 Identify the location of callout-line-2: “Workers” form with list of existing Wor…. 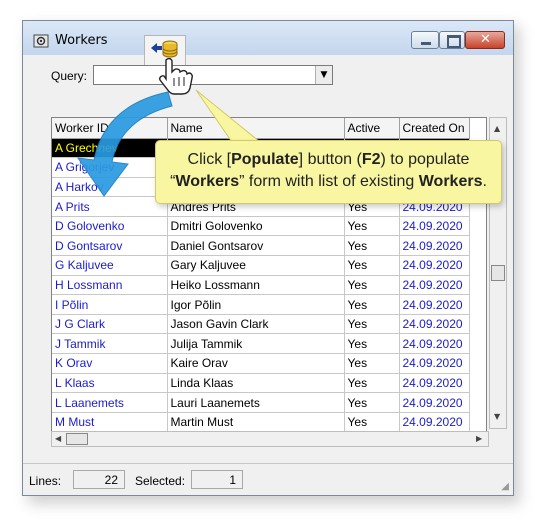
(328, 182).